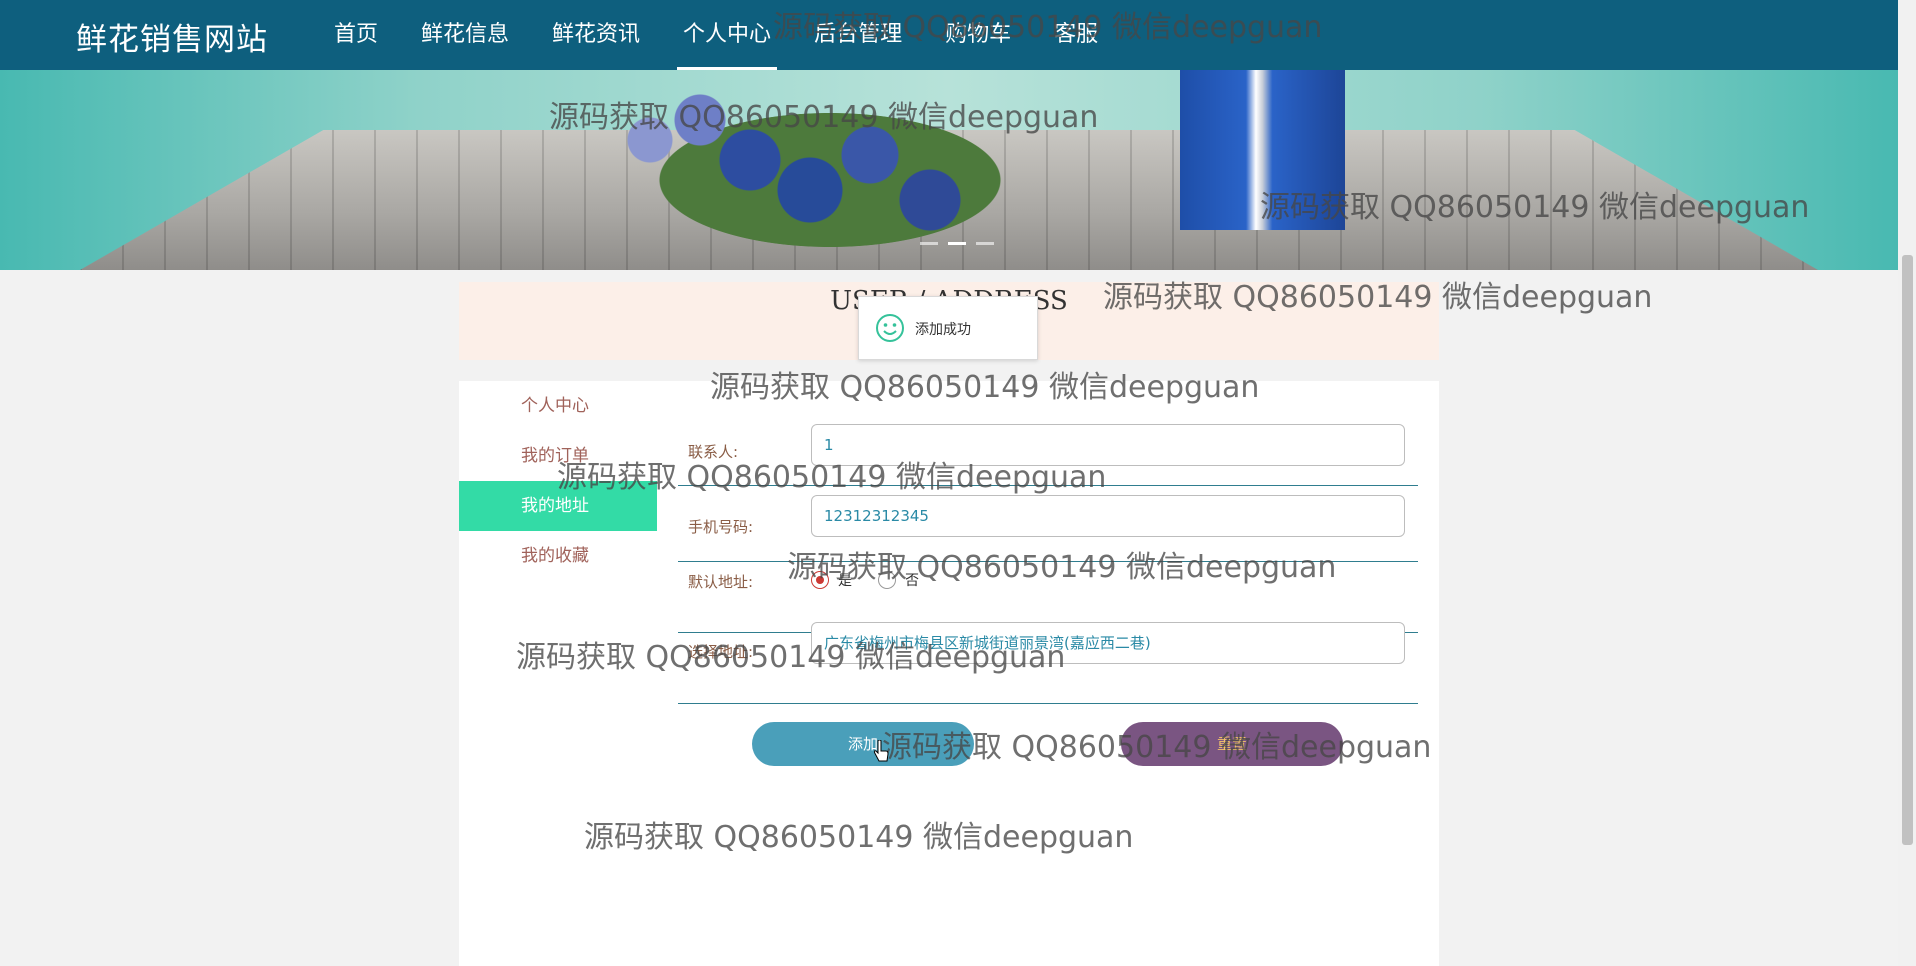 This screenshot has height=966, width=1916. Describe the element at coordinates (890, 328) in the screenshot. I see `smile-icon` at that location.